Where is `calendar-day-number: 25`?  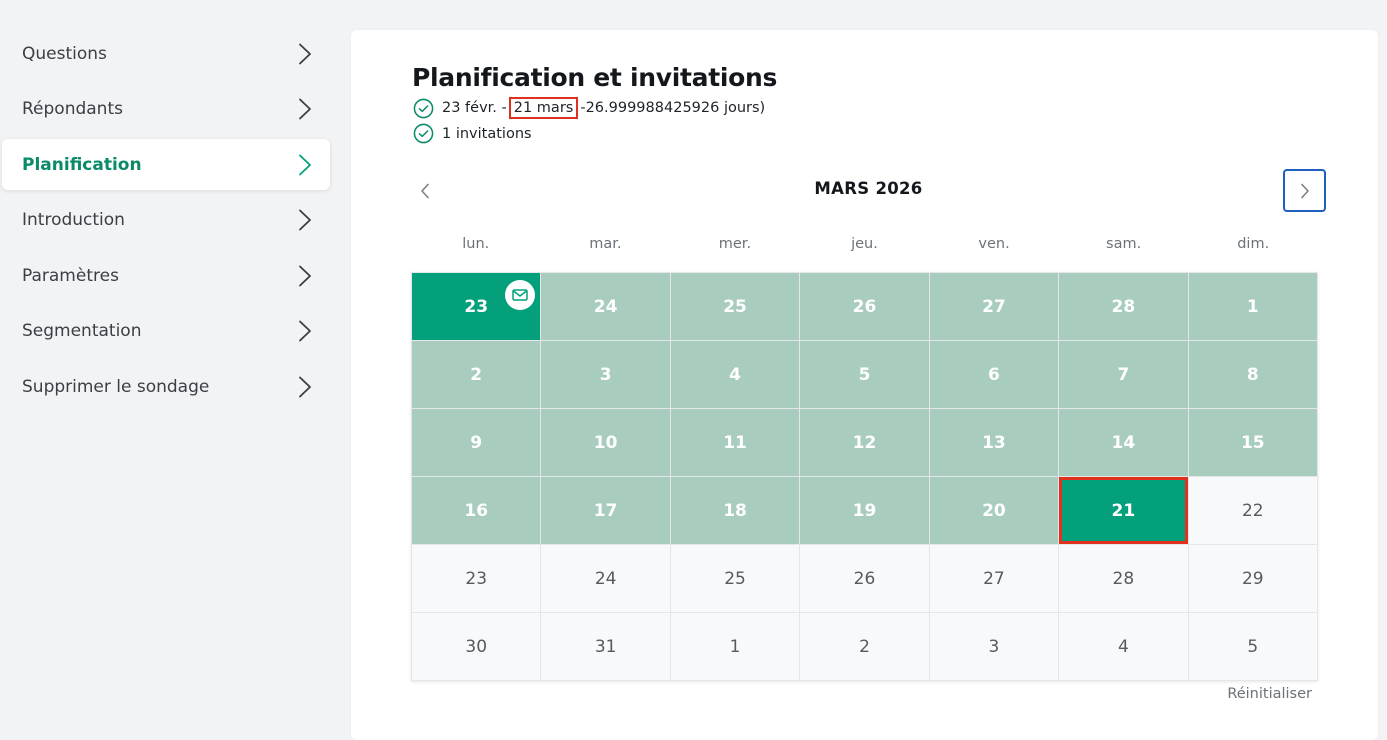 calendar-day-number: 25 is located at coordinates (735, 578).